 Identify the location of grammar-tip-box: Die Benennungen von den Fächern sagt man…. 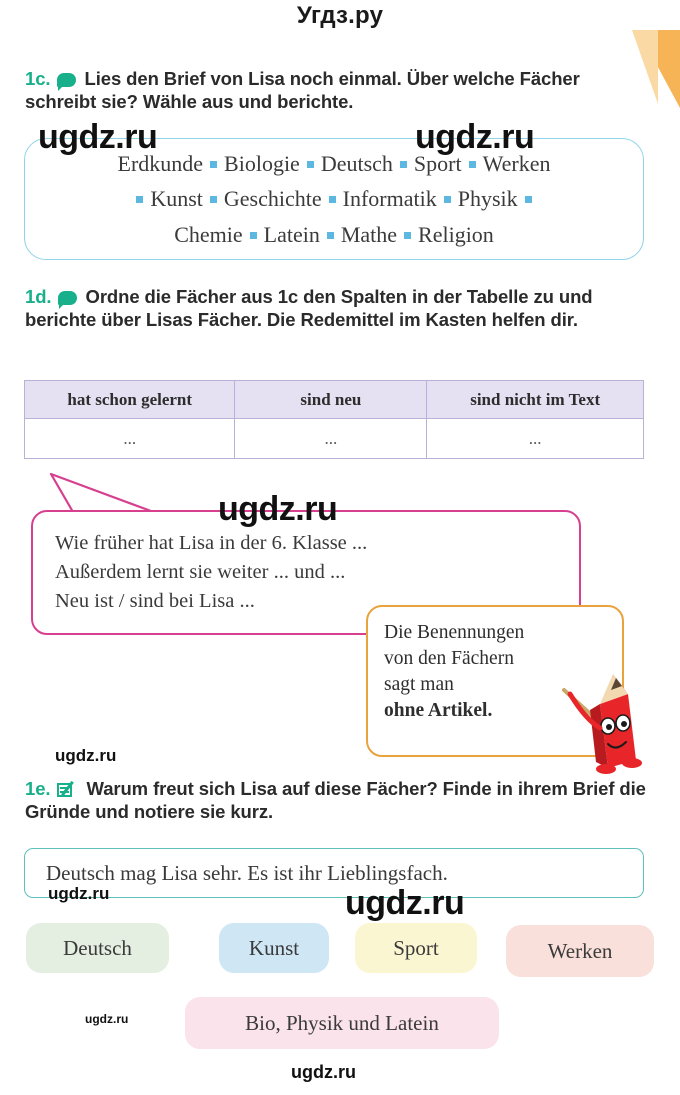
(495, 681).